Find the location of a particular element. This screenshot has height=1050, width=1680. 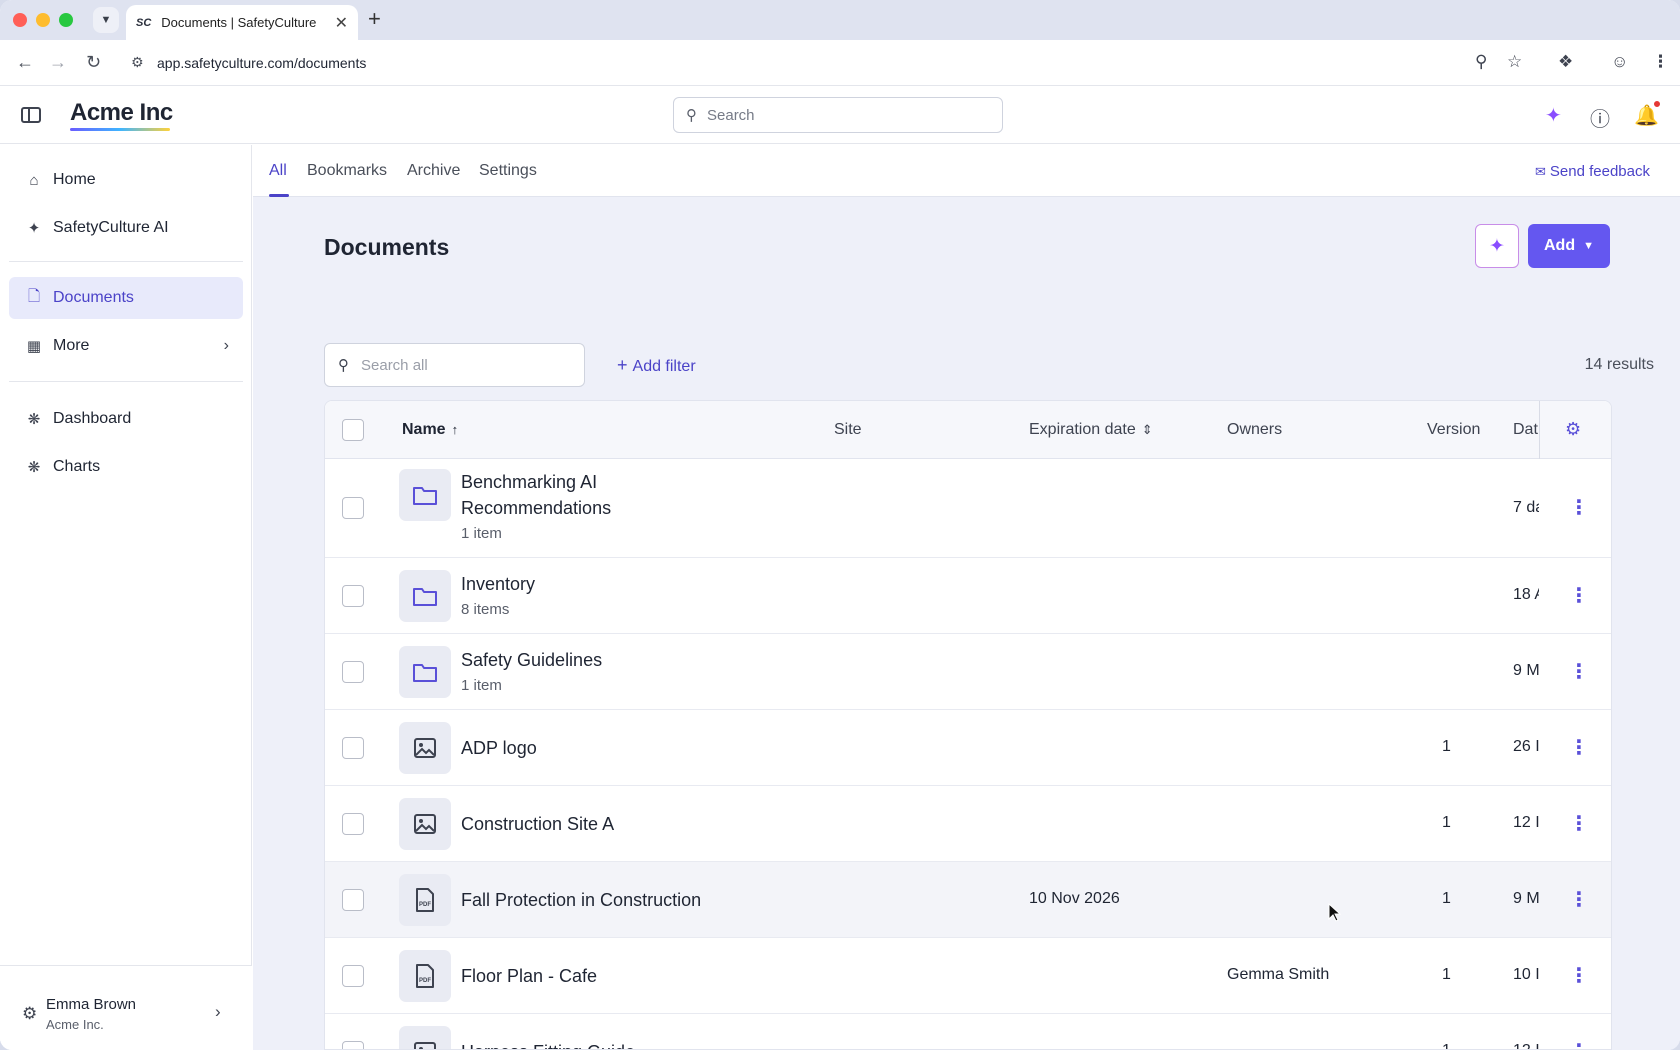

sidebar-item-dashboard: ❋ Dashboard is located at coordinates (126, 419).